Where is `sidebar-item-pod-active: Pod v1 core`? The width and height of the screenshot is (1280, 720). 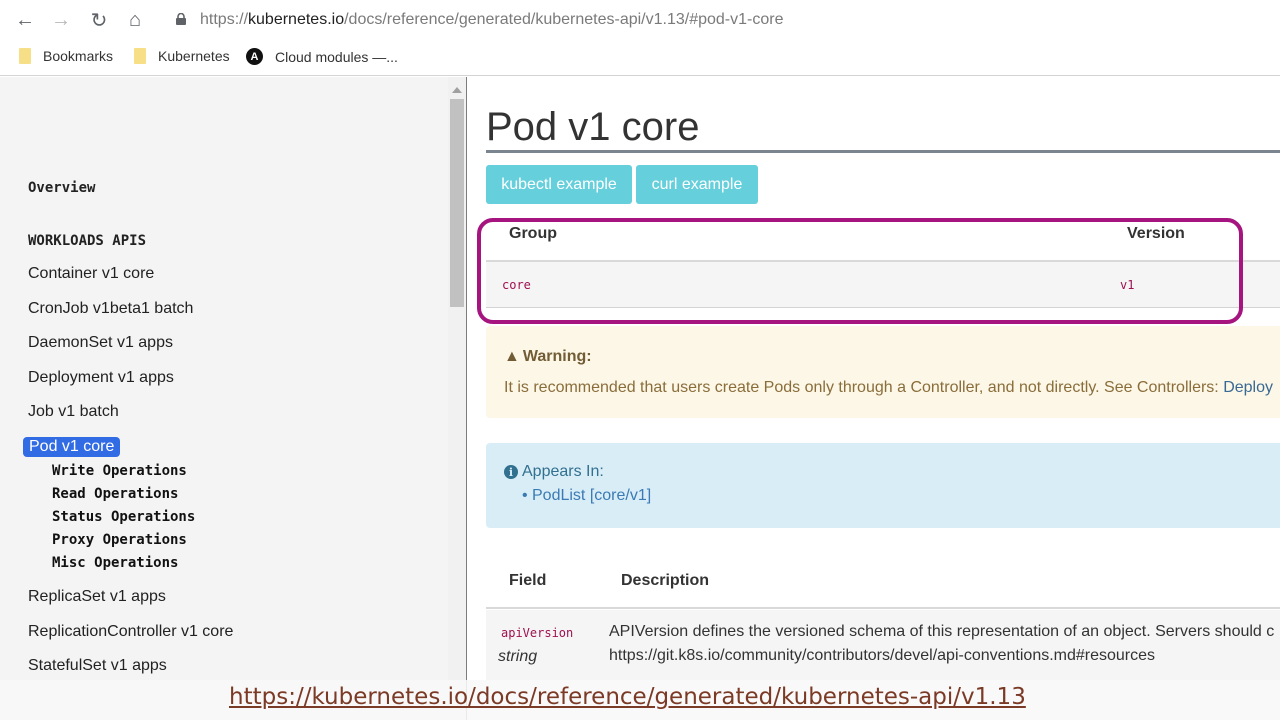
sidebar-item-pod-active: Pod v1 core is located at coordinates (72, 447).